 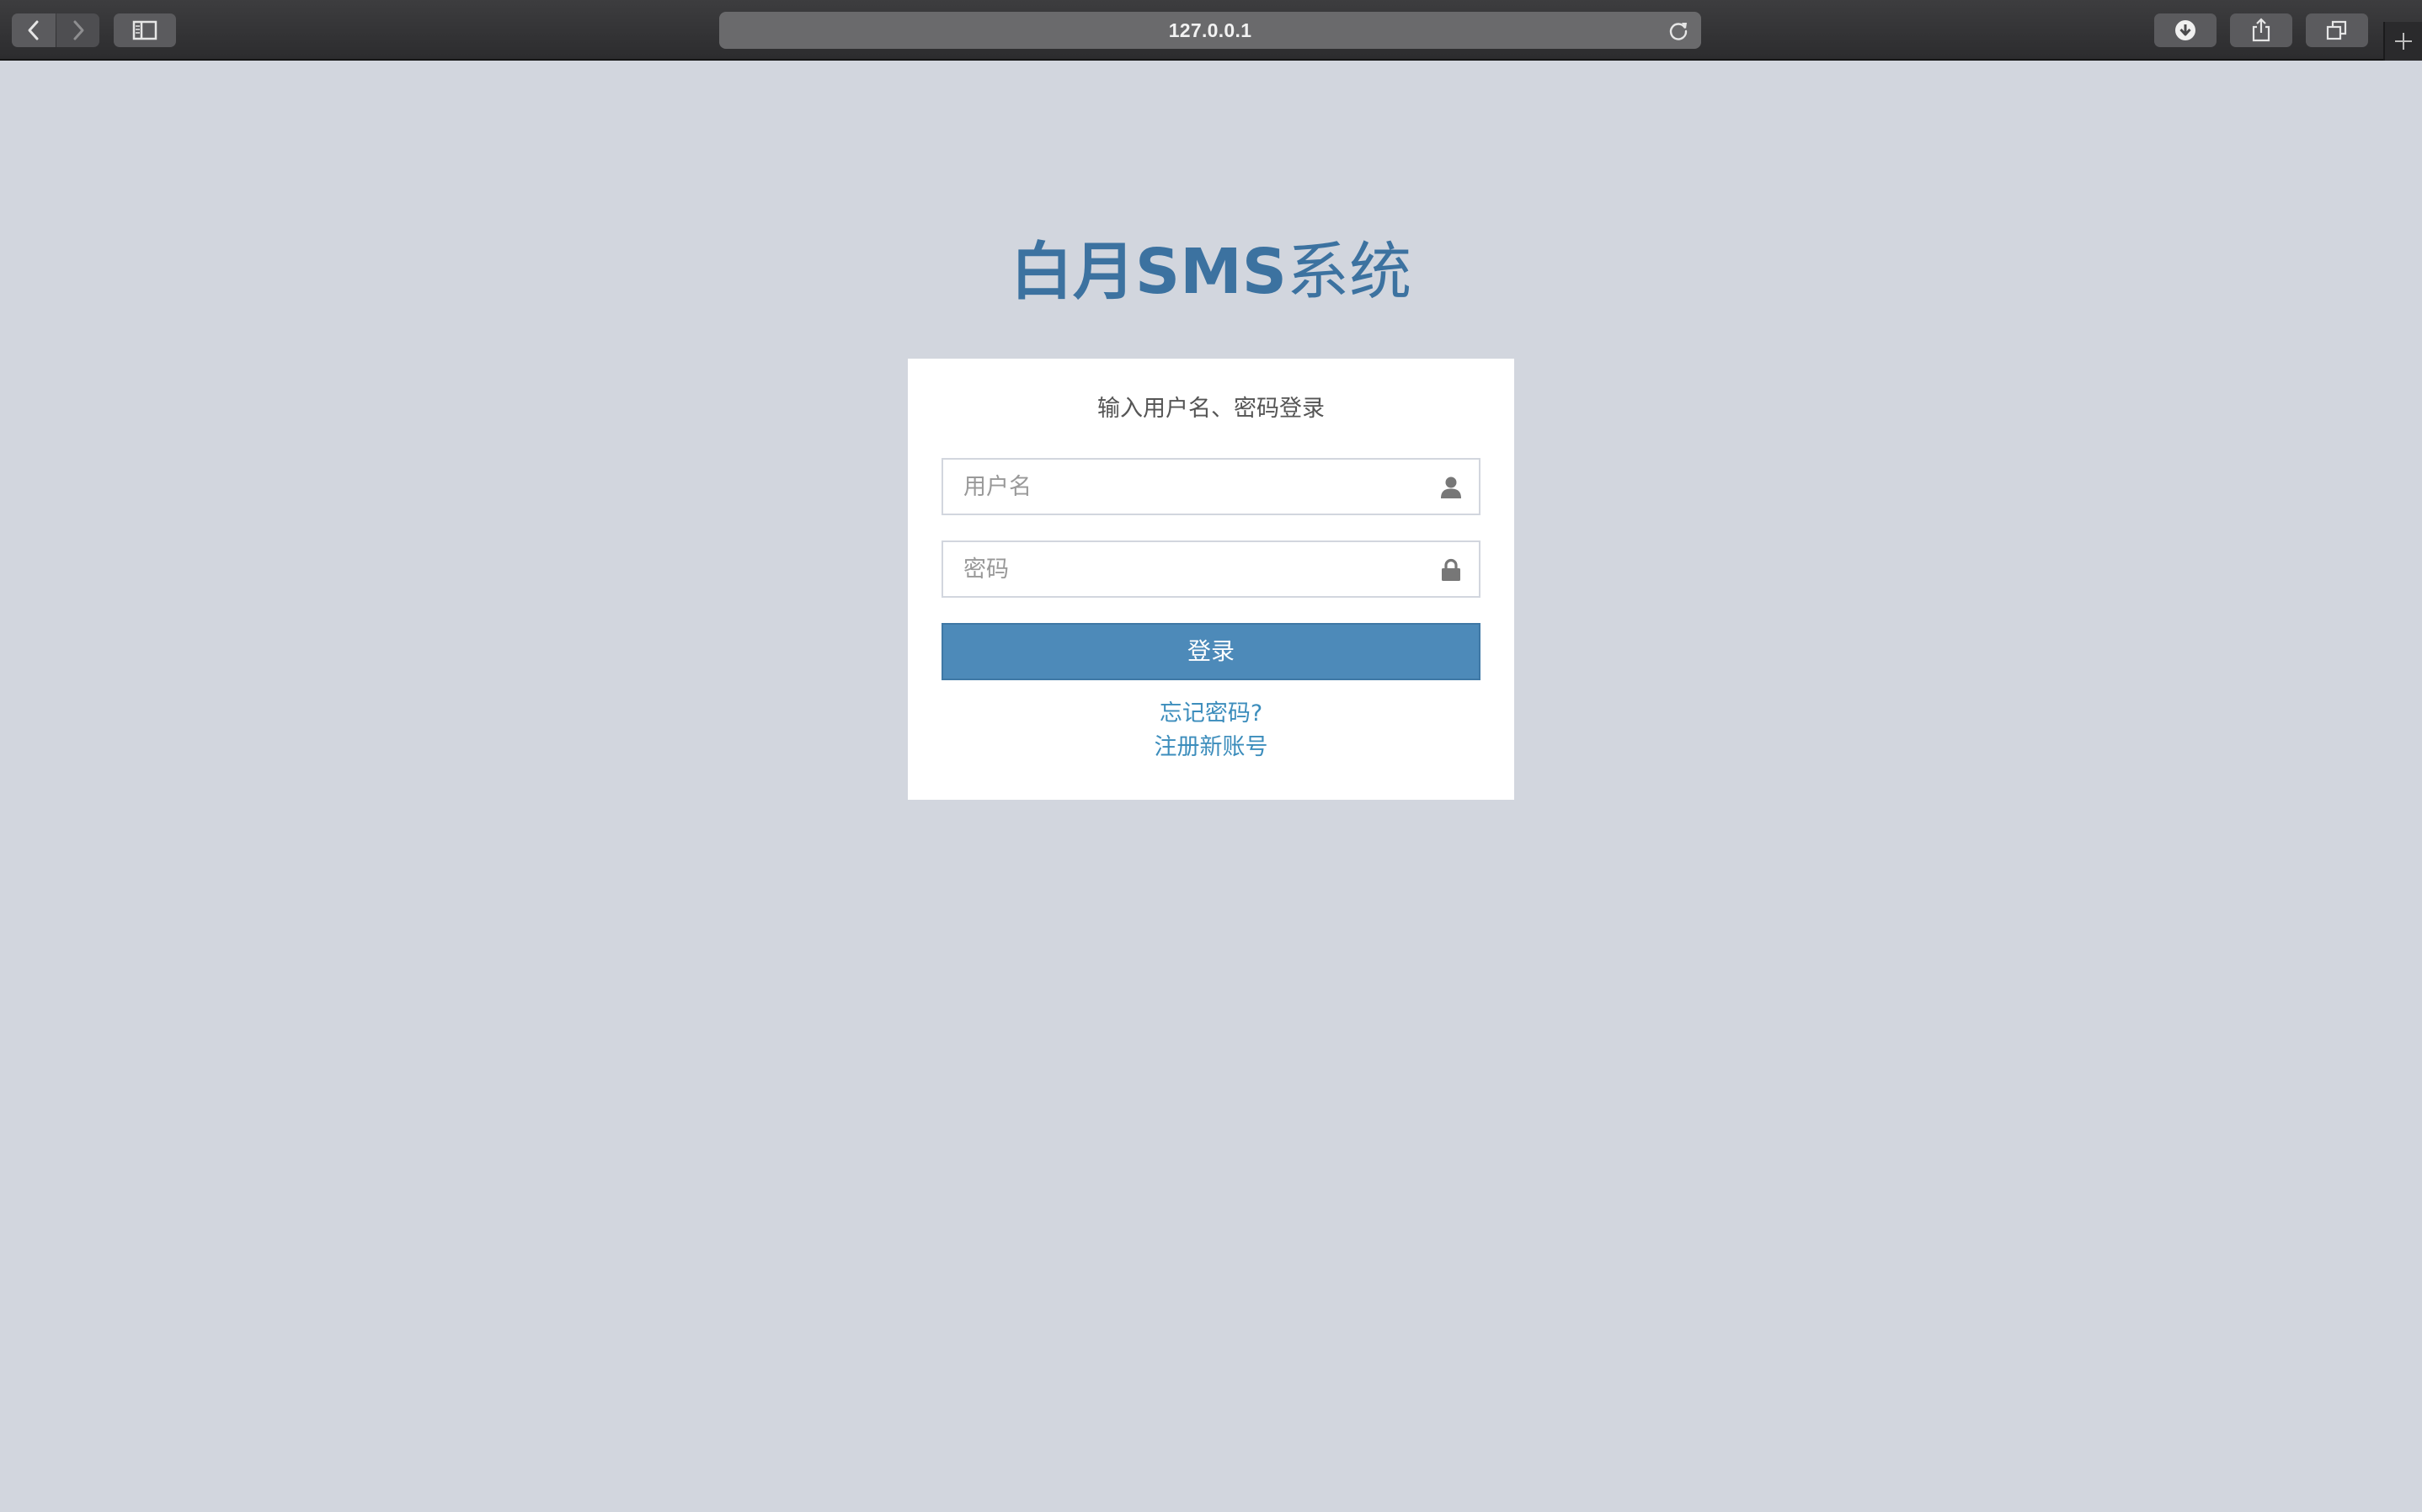 I want to click on username-input, so click(x=1179, y=487).